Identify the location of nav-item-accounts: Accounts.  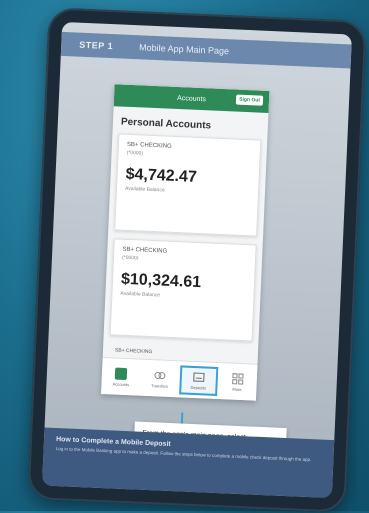
(121, 377).